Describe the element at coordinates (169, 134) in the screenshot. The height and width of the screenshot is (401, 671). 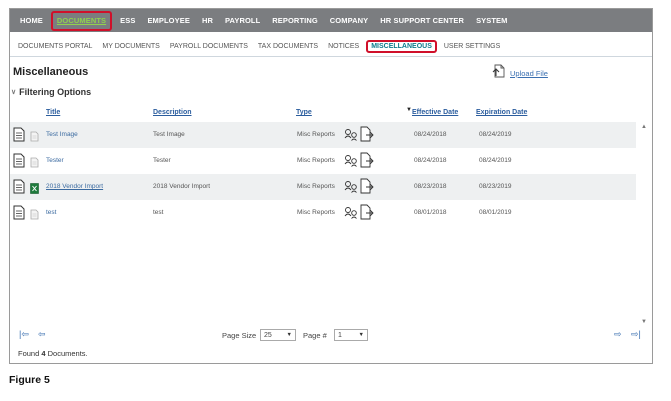
I see `row-description: Test Image` at that location.